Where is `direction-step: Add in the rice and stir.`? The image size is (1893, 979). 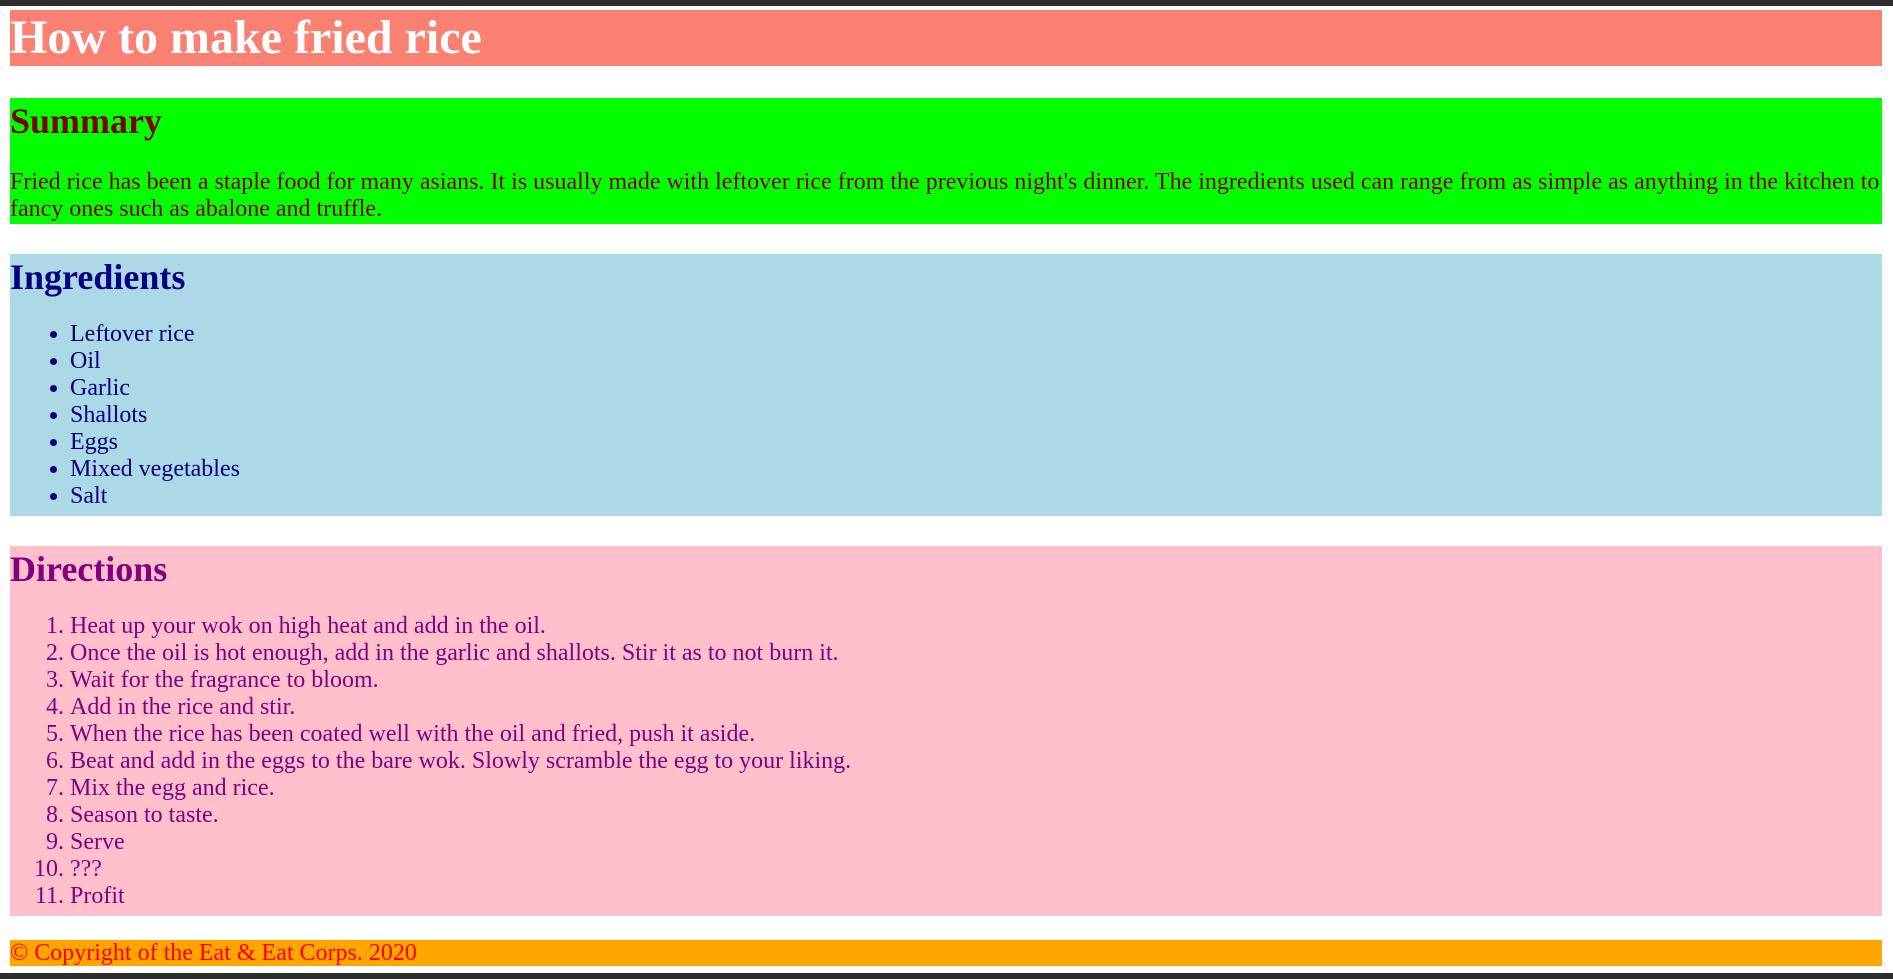
direction-step: Add in the rice and stir. is located at coordinates (976, 707).